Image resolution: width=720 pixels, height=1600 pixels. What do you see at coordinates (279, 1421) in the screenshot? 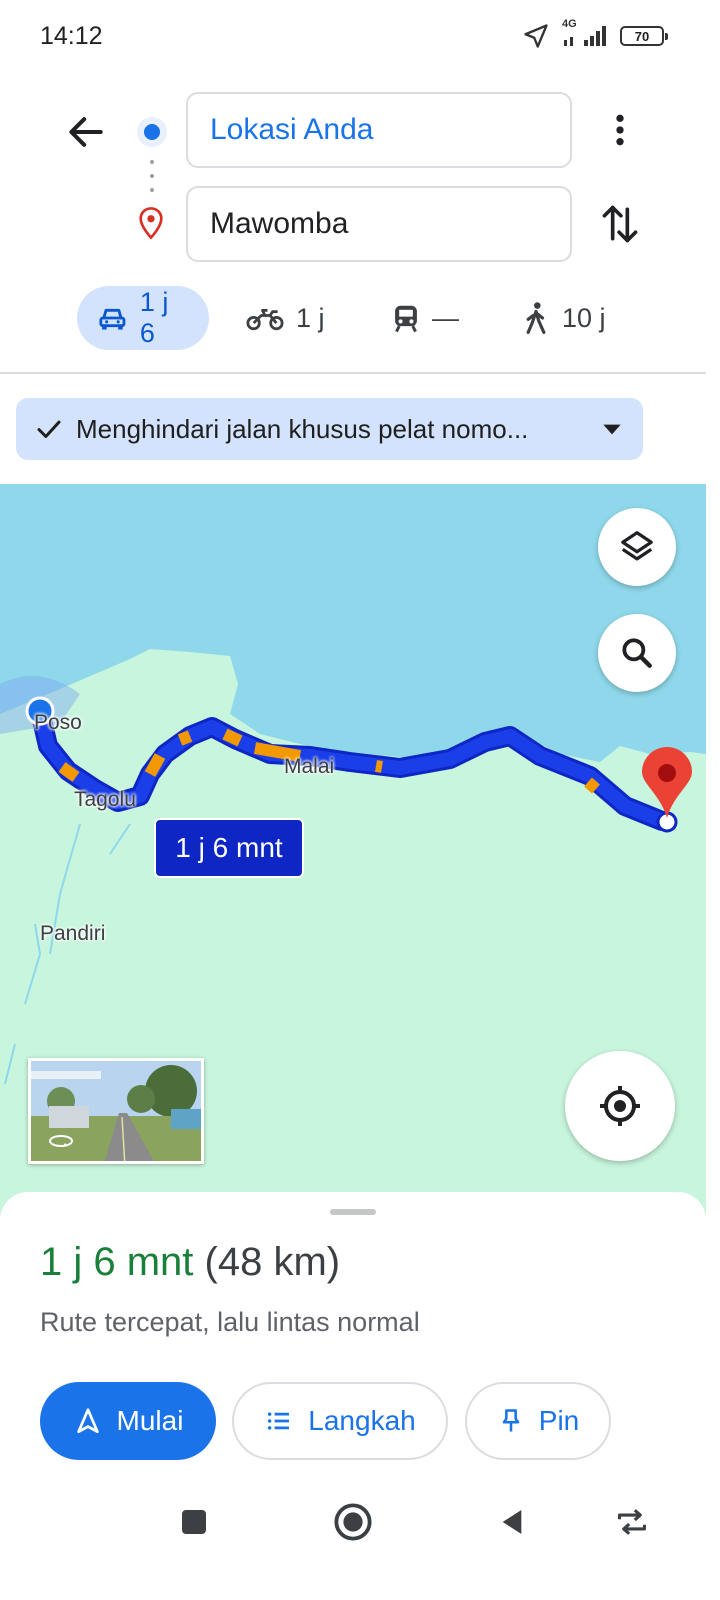
I see `list-icon` at bounding box center [279, 1421].